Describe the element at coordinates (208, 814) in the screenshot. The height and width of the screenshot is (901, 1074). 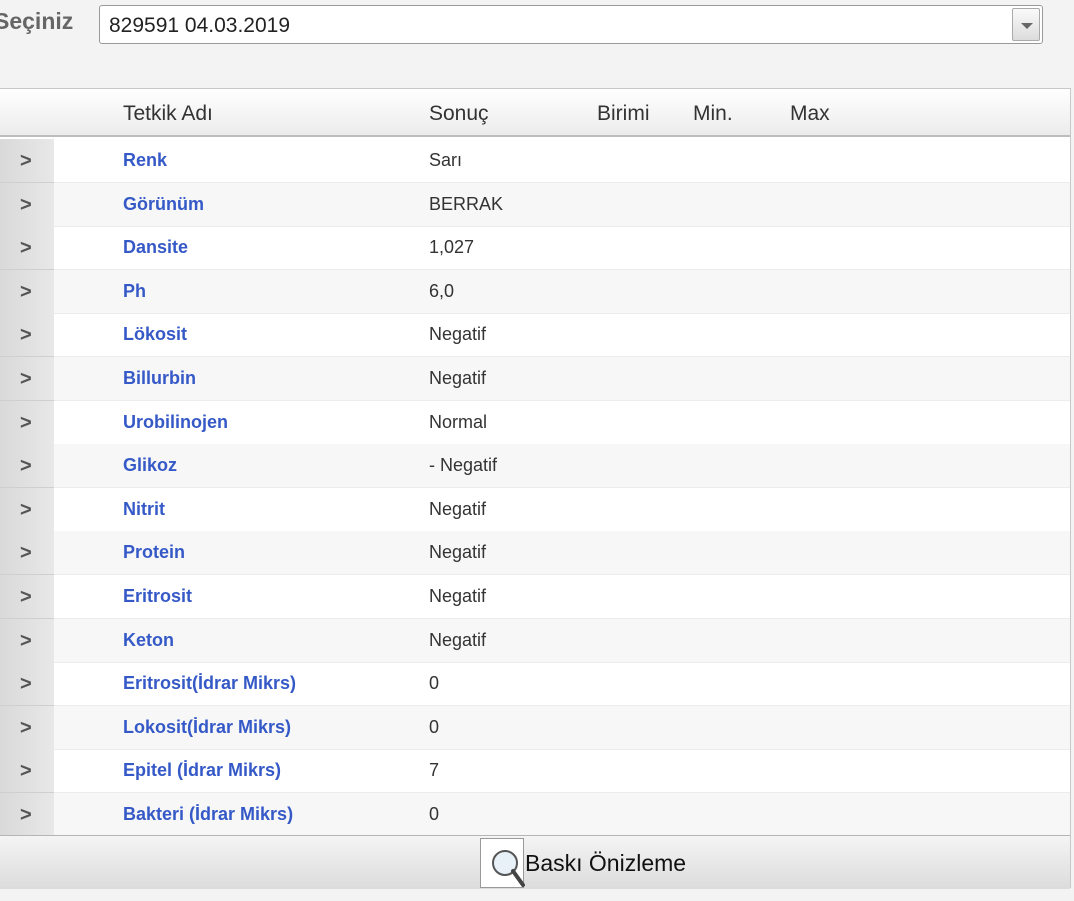
I see `test-name-link: Bakteri (İdrar Mikrs)` at that location.